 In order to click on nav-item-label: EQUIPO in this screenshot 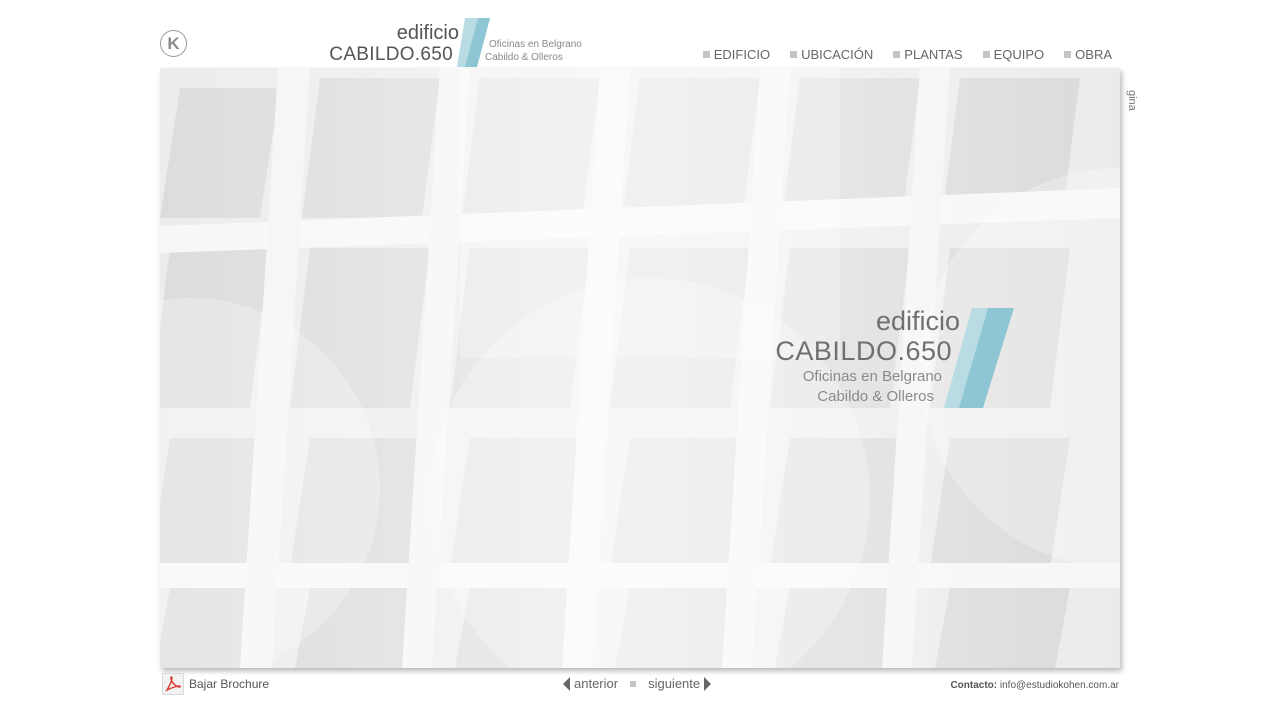, I will do `click(1019, 54)`.